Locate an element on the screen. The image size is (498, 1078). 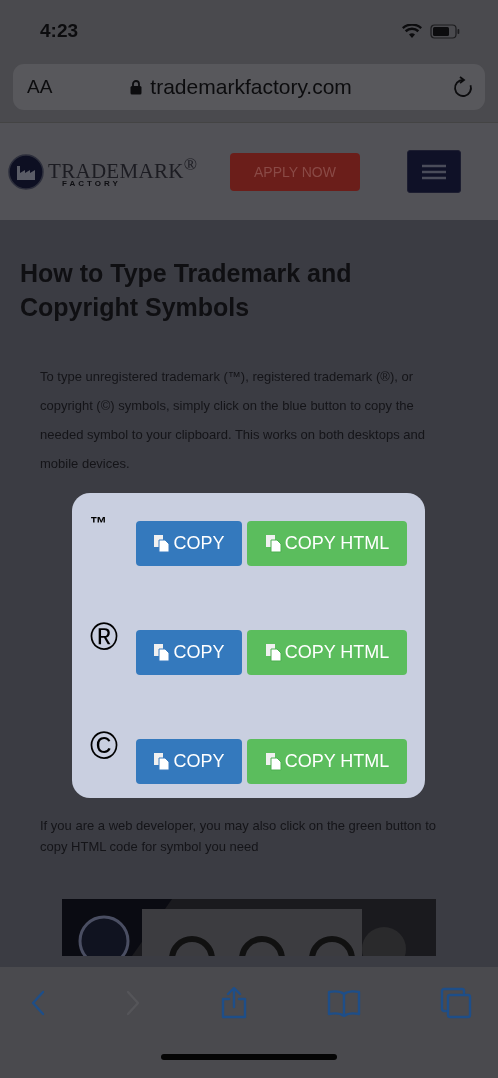
share-icon is located at coordinates (234, 1003).